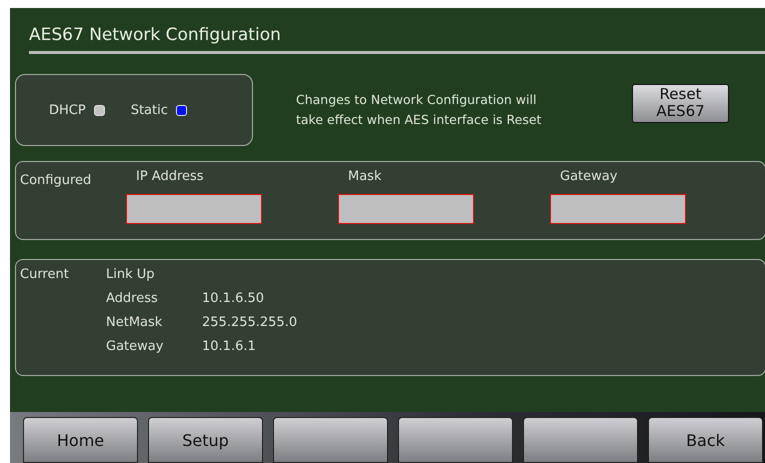 This screenshot has height=463, width=765. Describe the element at coordinates (680, 103) in the screenshot. I see `reset-button: Reset AES67` at that location.